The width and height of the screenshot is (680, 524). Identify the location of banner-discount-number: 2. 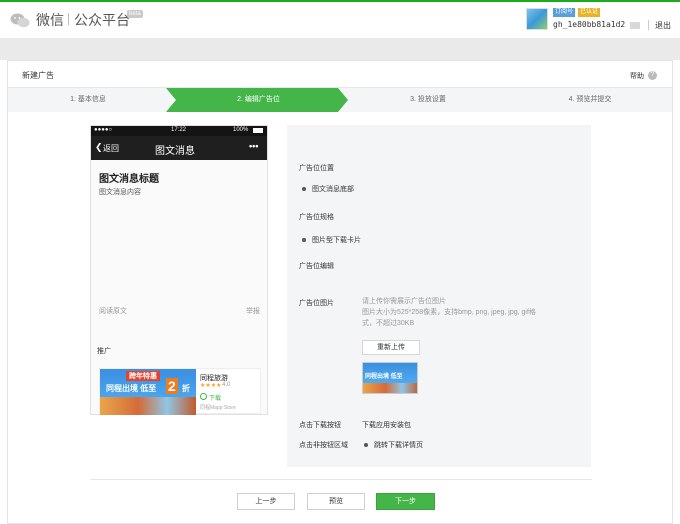
(172, 386).